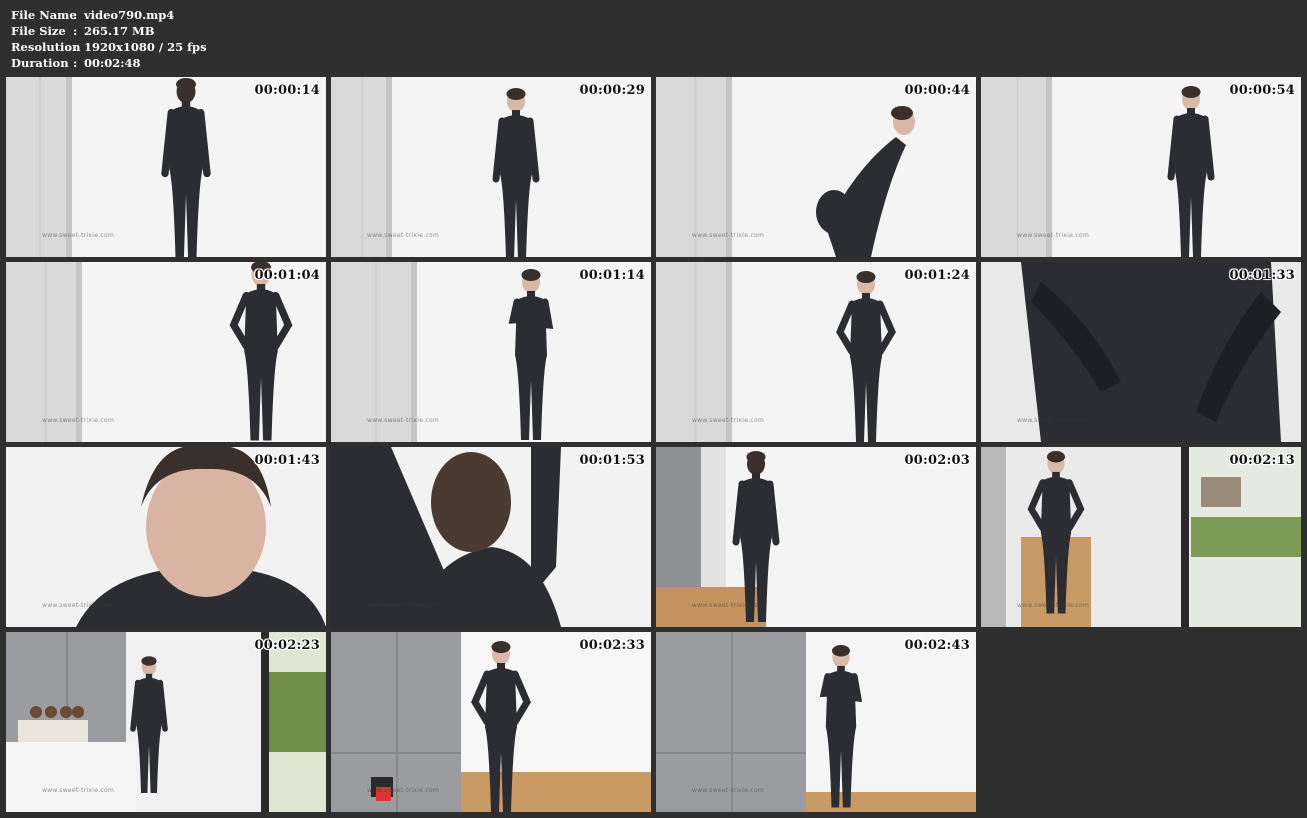 The image size is (1307, 818). I want to click on timestamp: 00:00:14, so click(287, 90).